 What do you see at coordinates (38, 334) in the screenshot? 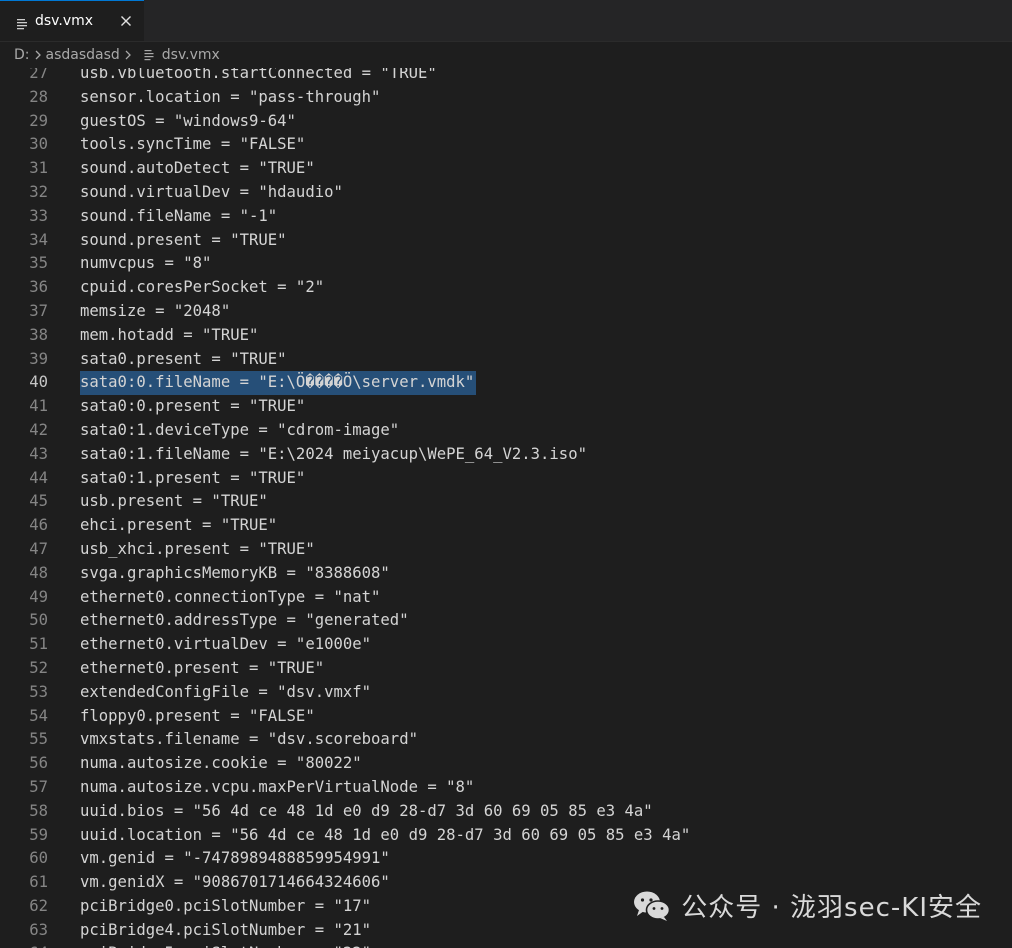
I see `line-number: 38` at bounding box center [38, 334].